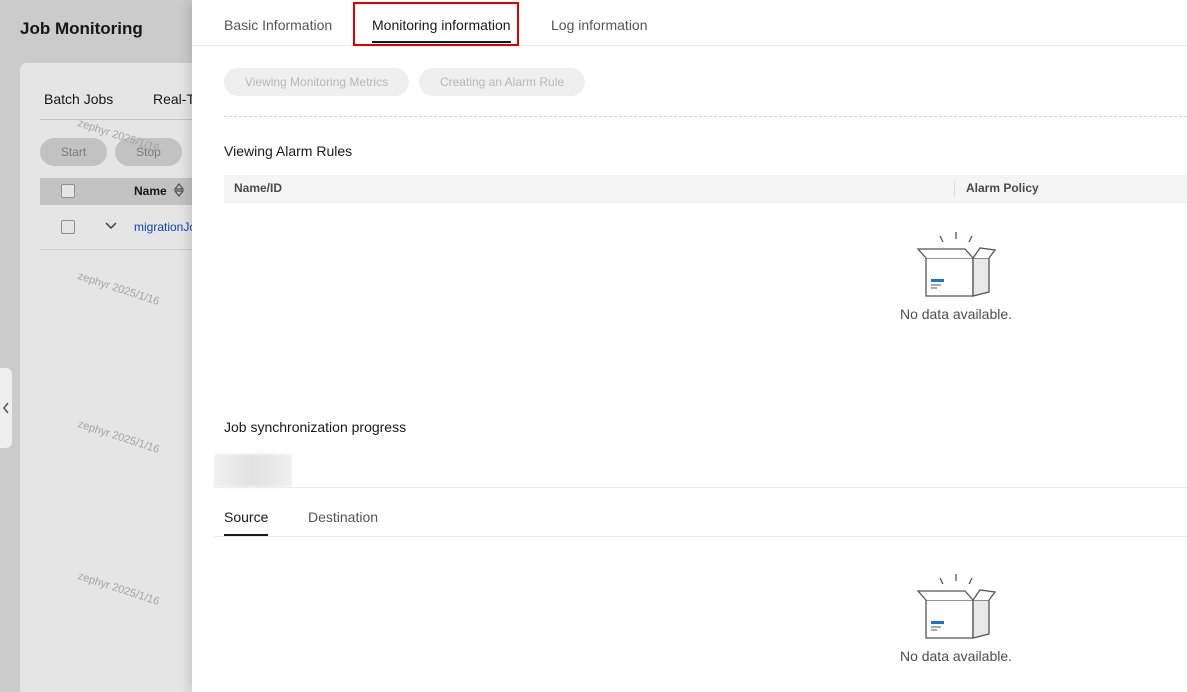  I want to click on section-divider, so click(705, 116).